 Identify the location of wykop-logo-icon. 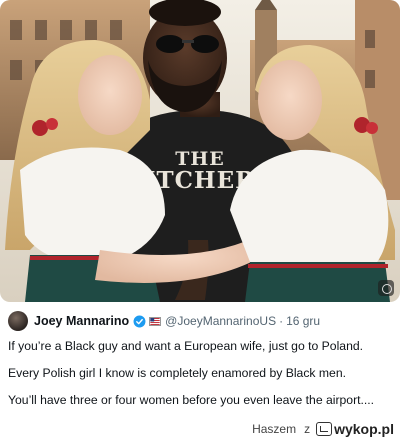
(324, 429).